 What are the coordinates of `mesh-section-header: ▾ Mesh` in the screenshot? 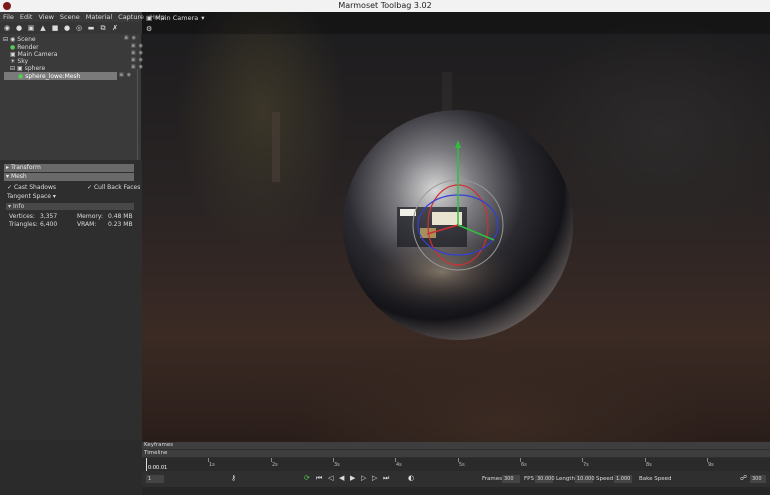 It's located at (69, 177).